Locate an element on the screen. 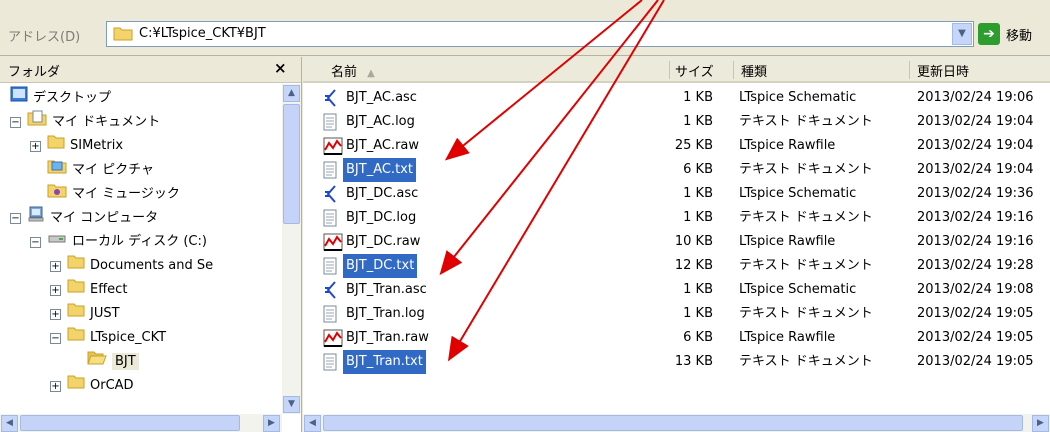  tree-item: + JUST is located at coordinates (85, 314).